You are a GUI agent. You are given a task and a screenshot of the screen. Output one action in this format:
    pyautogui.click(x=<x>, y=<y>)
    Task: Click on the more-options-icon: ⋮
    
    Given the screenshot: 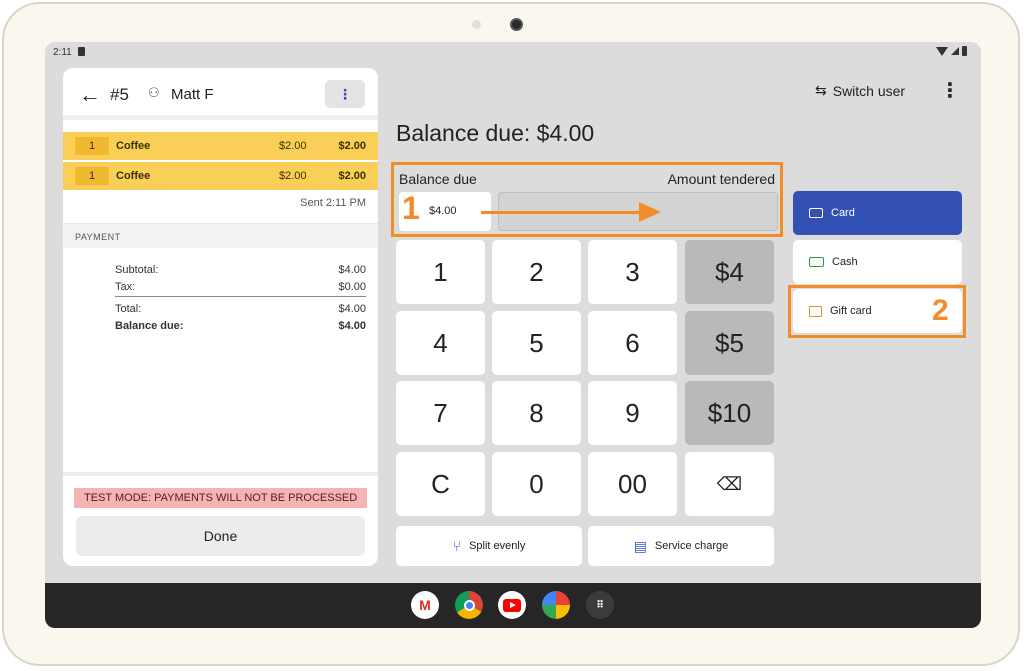 What is the action you would take?
    pyautogui.click(x=950, y=90)
    